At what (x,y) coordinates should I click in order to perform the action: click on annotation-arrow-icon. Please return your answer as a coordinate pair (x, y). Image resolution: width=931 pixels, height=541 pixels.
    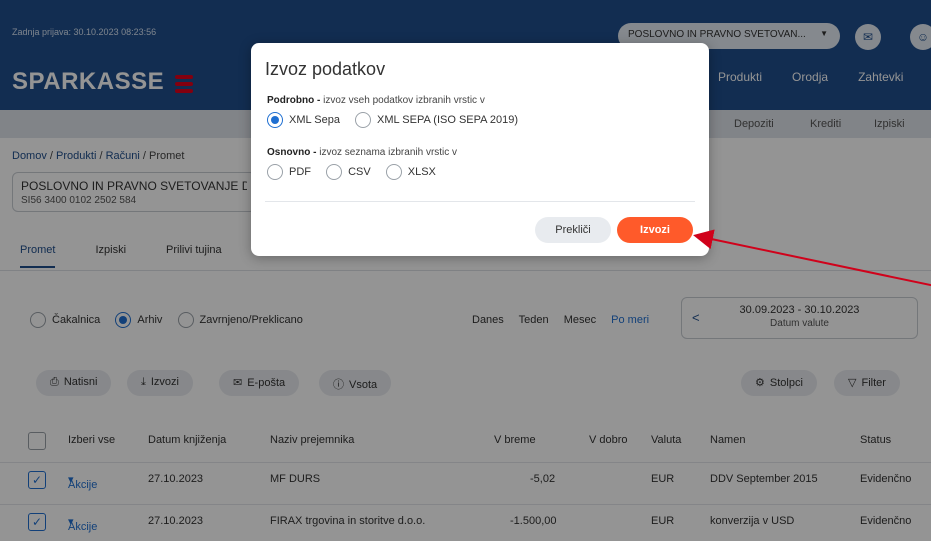
    Looking at the image, I should click on (812, 258).